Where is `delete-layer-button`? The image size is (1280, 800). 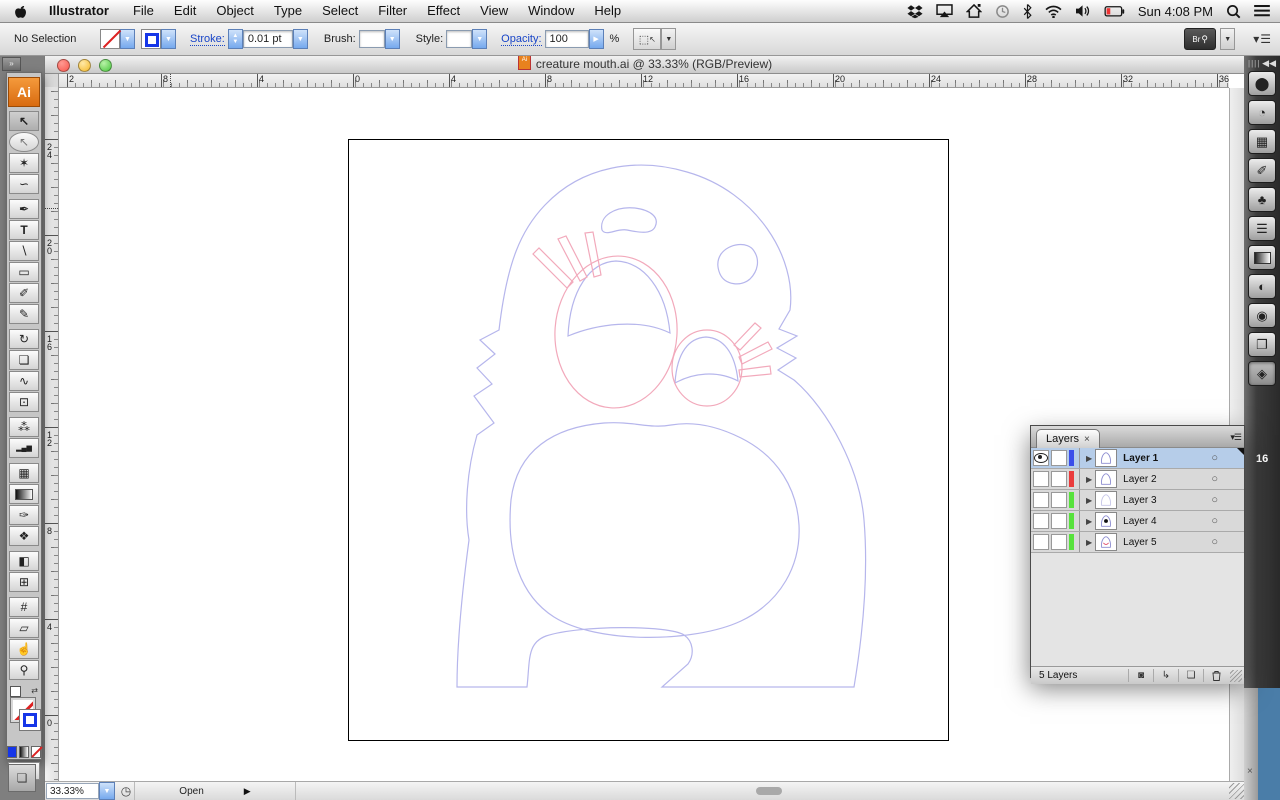
delete-layer-button is located at coordinates (1215, 675).